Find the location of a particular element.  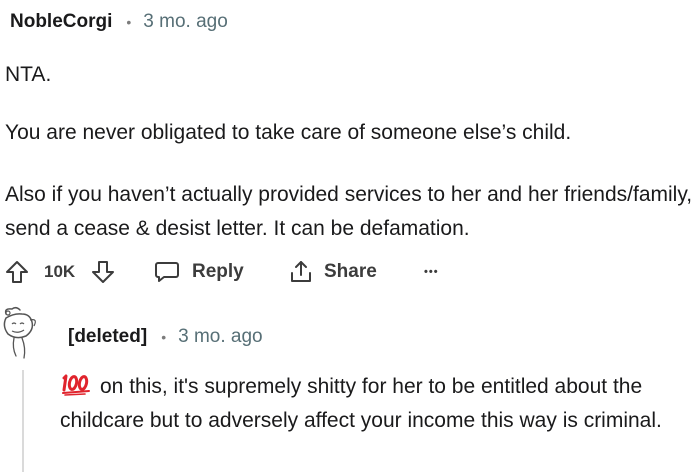

downvote-button is located at coordinates (103, 272).